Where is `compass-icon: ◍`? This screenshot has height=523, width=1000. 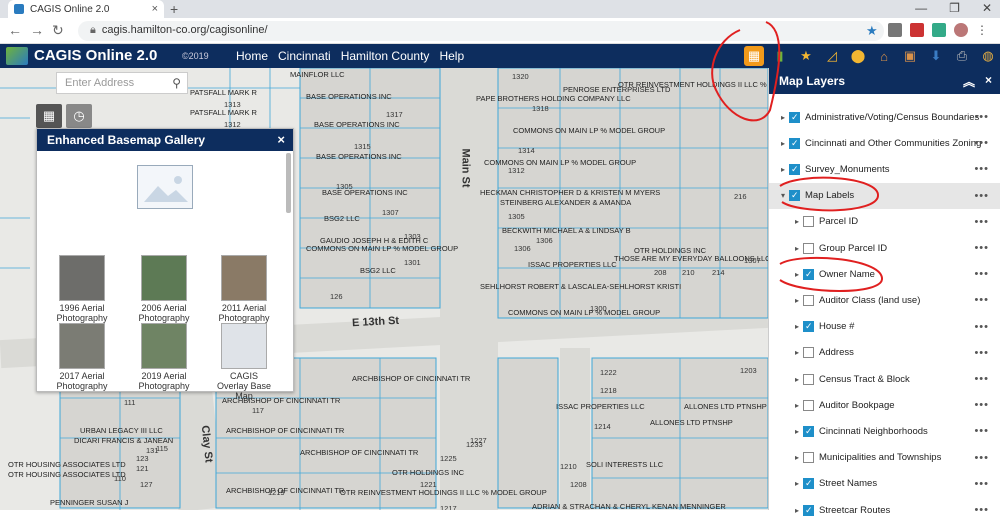
compass-icon: ◍ is located at coordinates (988, 56).